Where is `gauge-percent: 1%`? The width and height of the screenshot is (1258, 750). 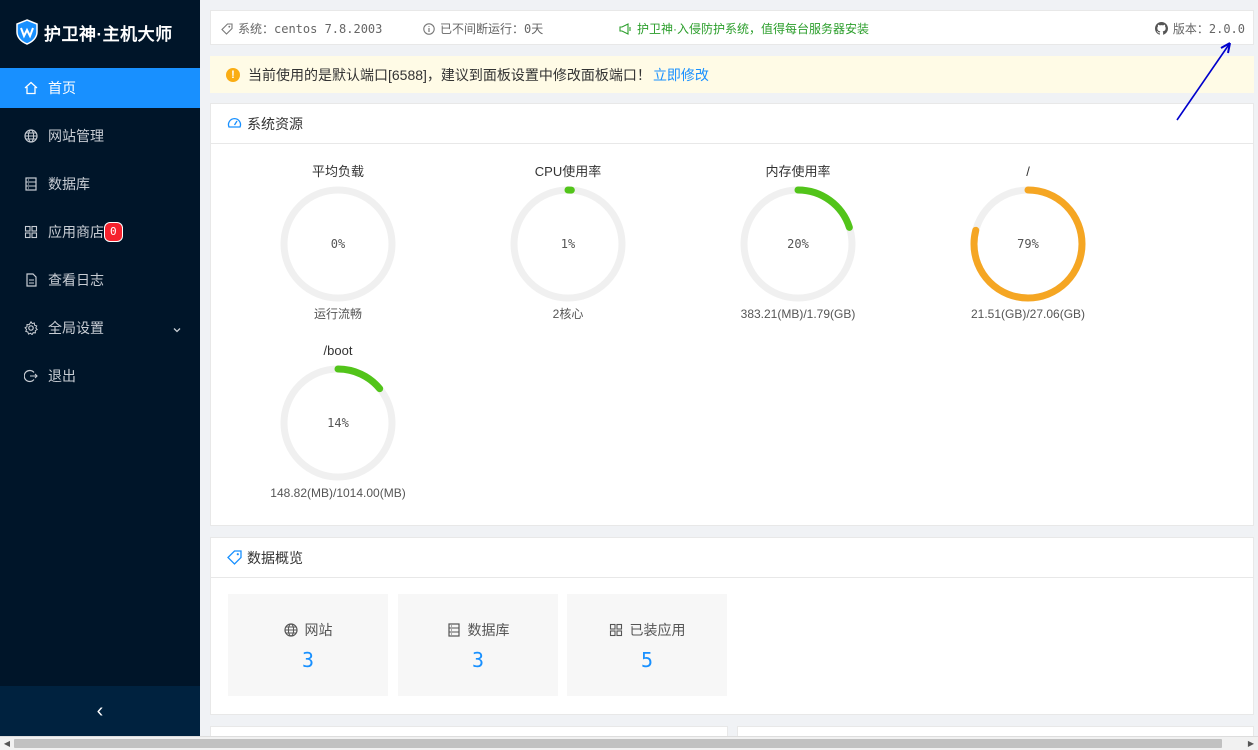
gauge-percent: 1% is located at coordinates (568, 244).